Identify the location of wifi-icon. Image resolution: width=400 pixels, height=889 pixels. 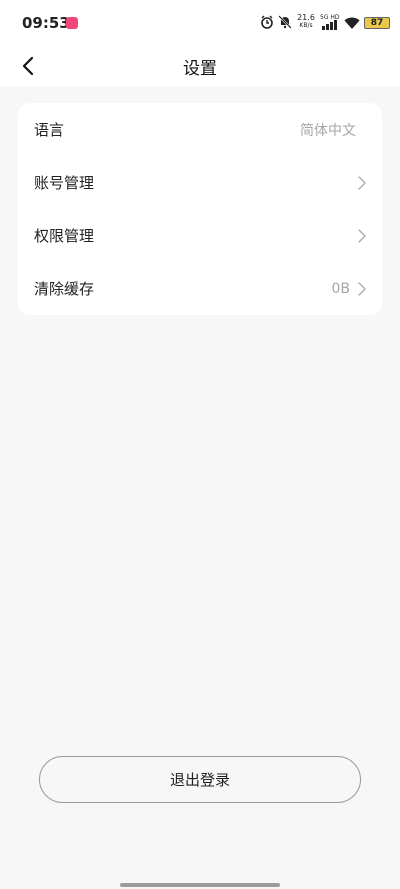
(352, 23).